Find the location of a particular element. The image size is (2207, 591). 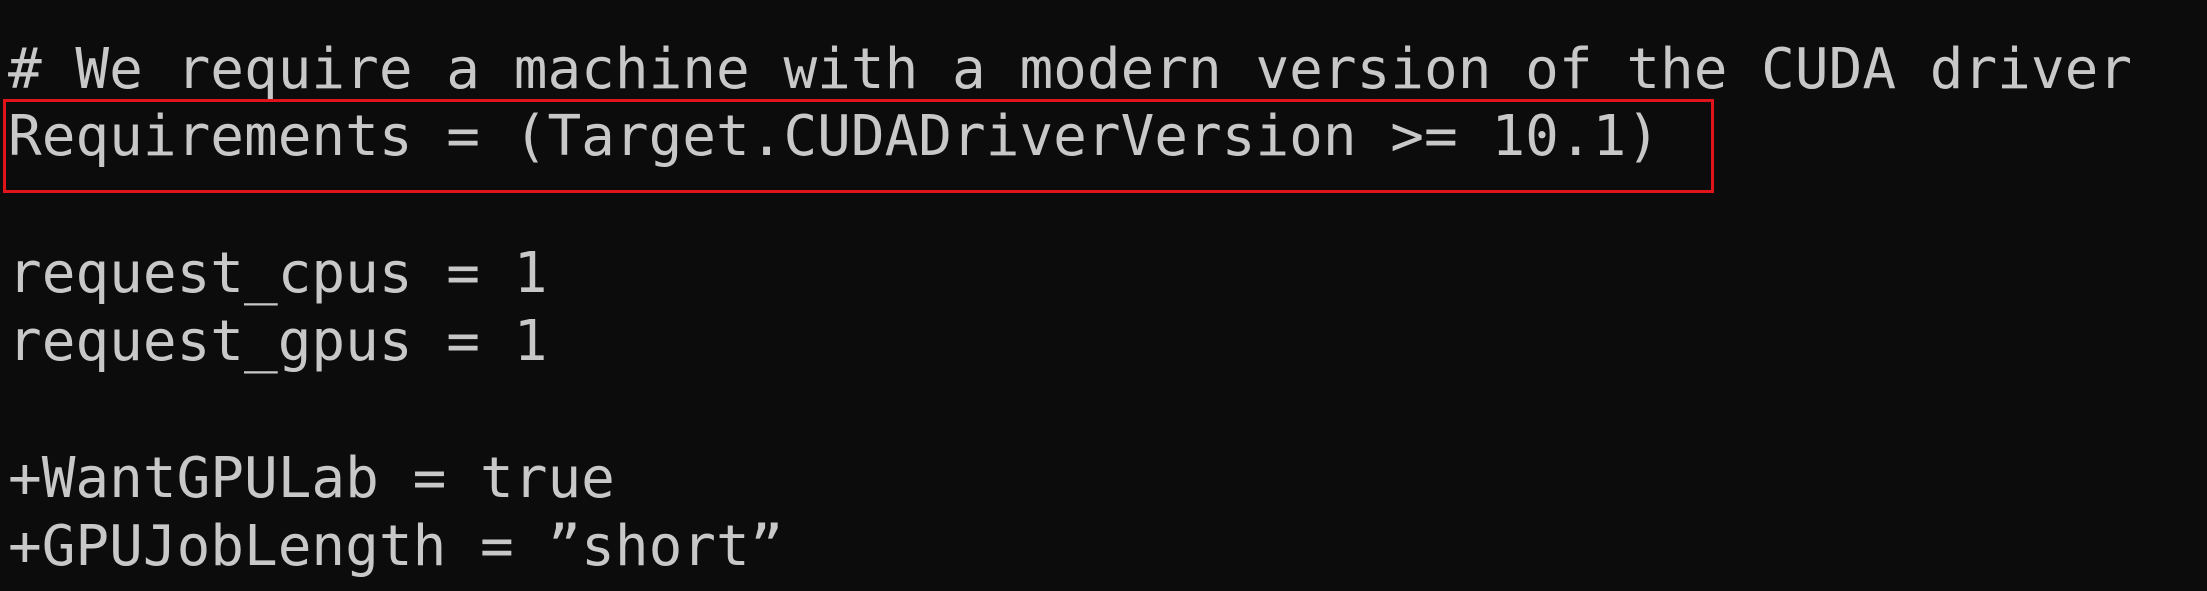

highlight-box is located at coordinates (858, 146).